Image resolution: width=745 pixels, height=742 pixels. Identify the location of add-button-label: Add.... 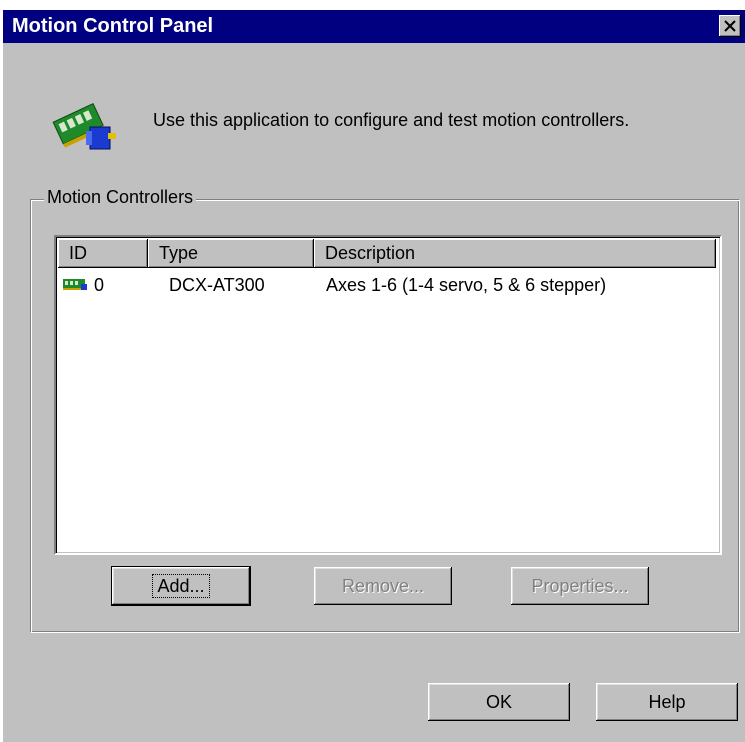
(181, 586).